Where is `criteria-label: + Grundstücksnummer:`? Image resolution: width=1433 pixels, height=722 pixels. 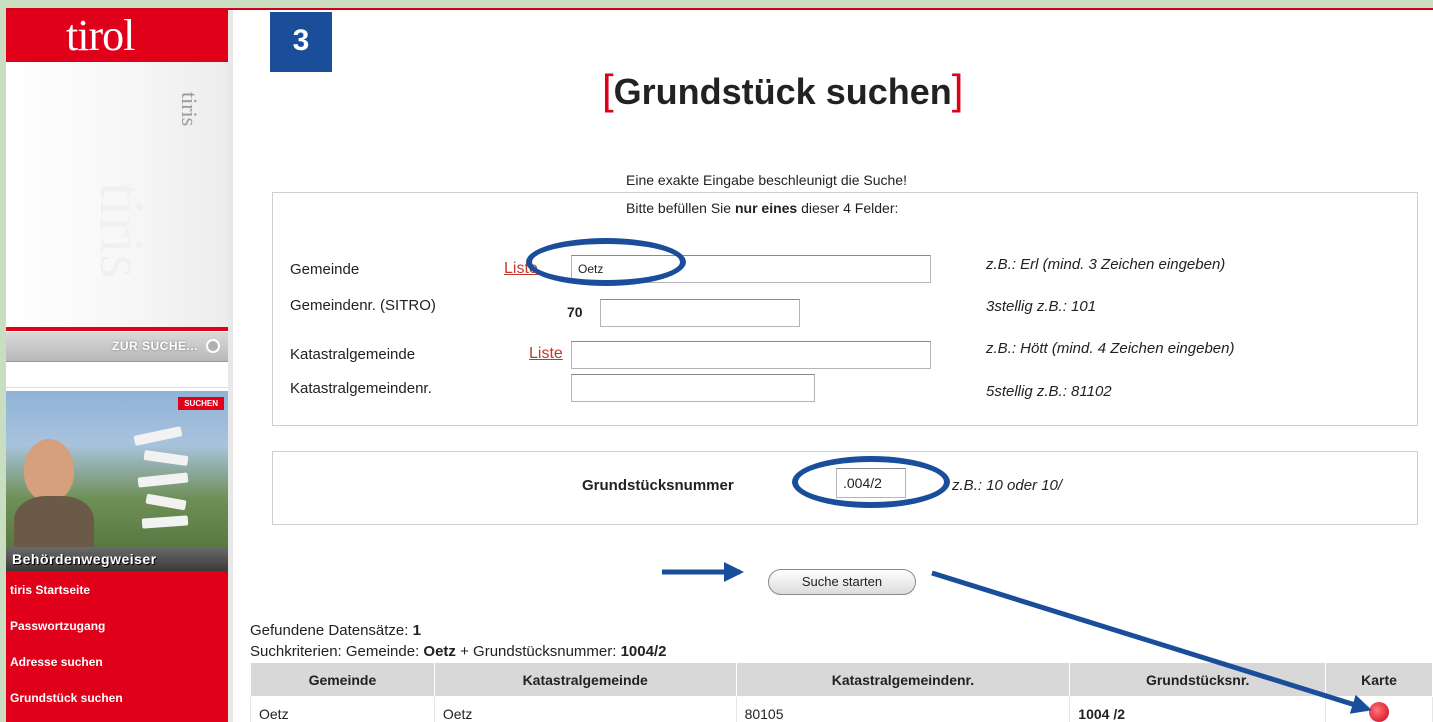 criteria-label: + Grundstücksnummer: is located at coordinates (538, 651).